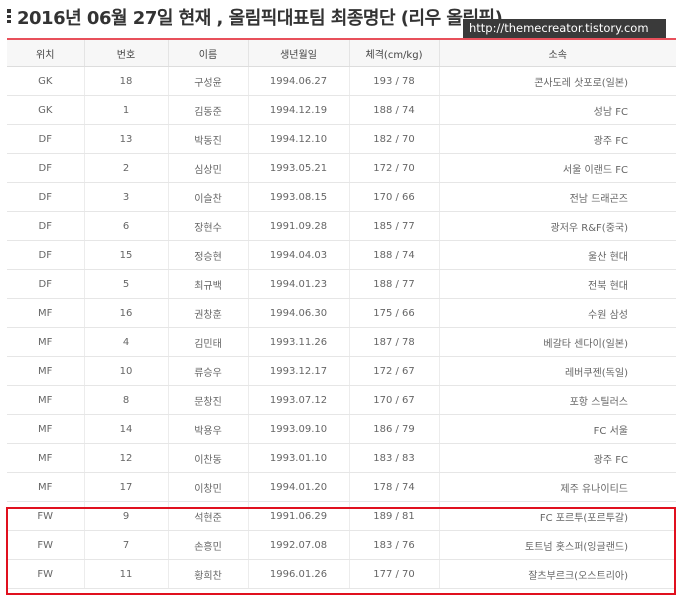  What do you see at coordinates (299, 487) in the screenshot?
I see `cell-birthdate: 1994.01.20` at bounding box center [299, 487].